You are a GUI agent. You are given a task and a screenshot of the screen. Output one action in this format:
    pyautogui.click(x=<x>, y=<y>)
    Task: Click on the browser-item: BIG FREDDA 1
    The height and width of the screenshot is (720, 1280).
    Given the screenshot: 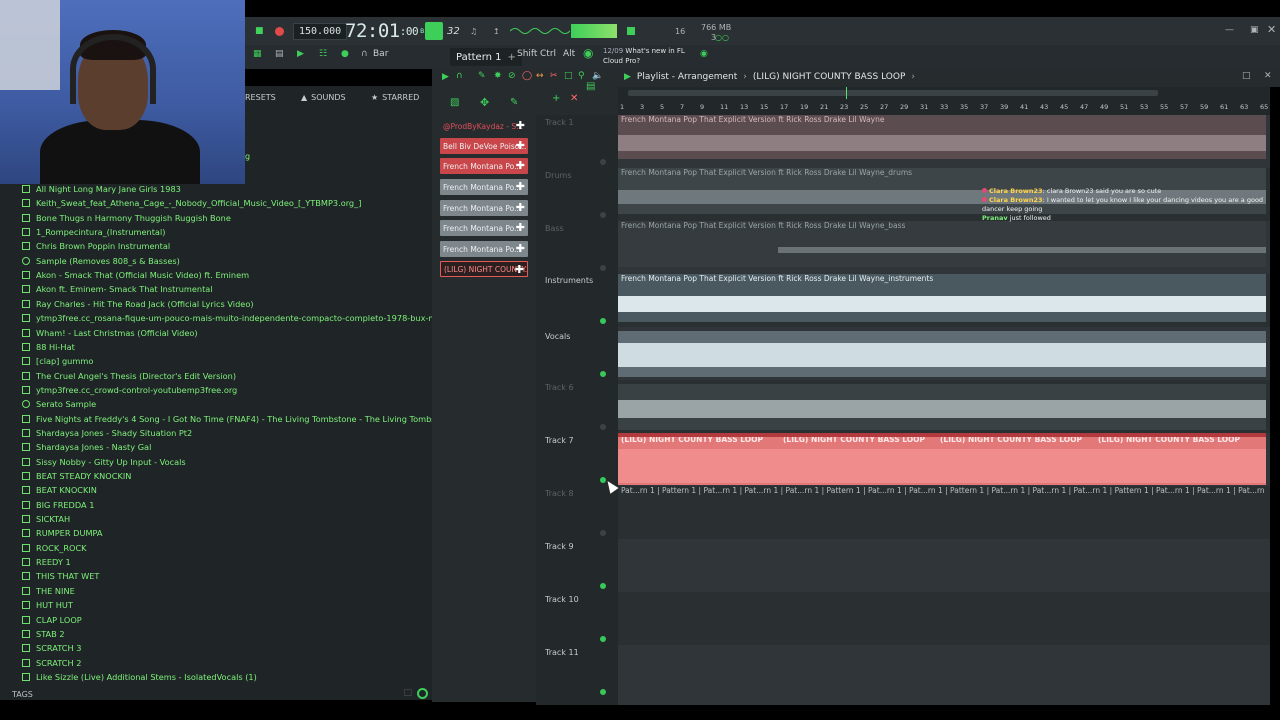 What is the action you would take?
    pyautogui.click(x=58, y=505)
    